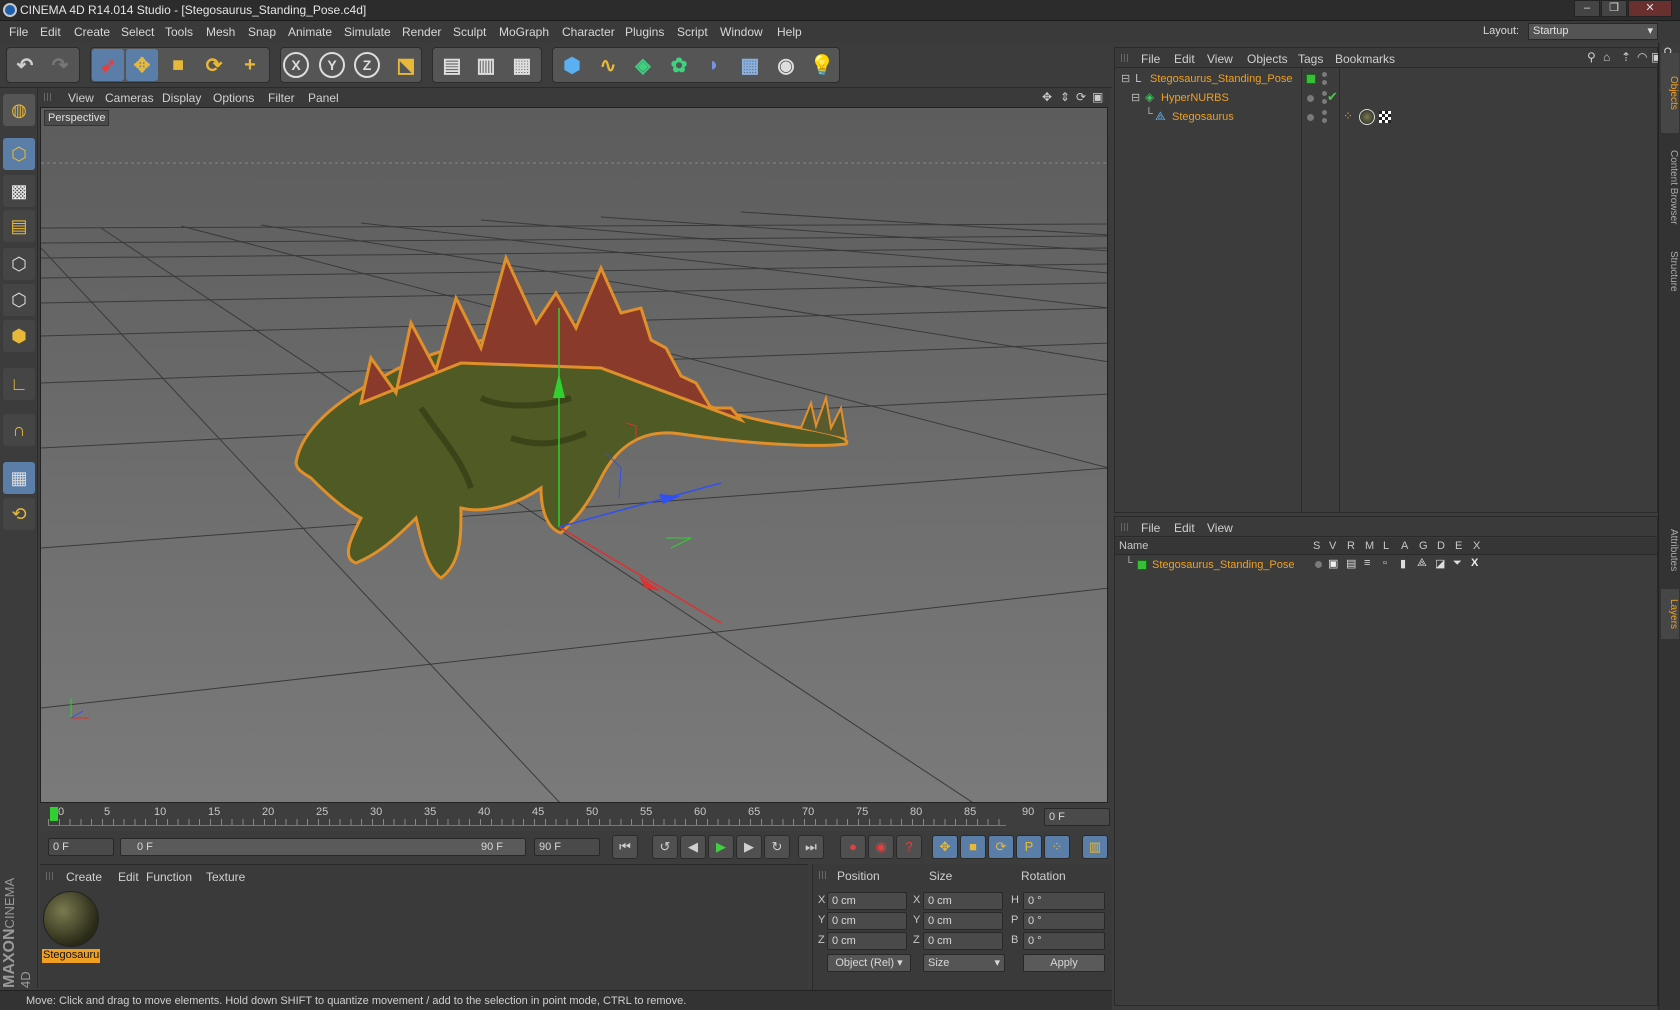 The width and height of the screenshot is (1680, 1010). I want to click on render-picture-icon: ▥, so click(486, 65).